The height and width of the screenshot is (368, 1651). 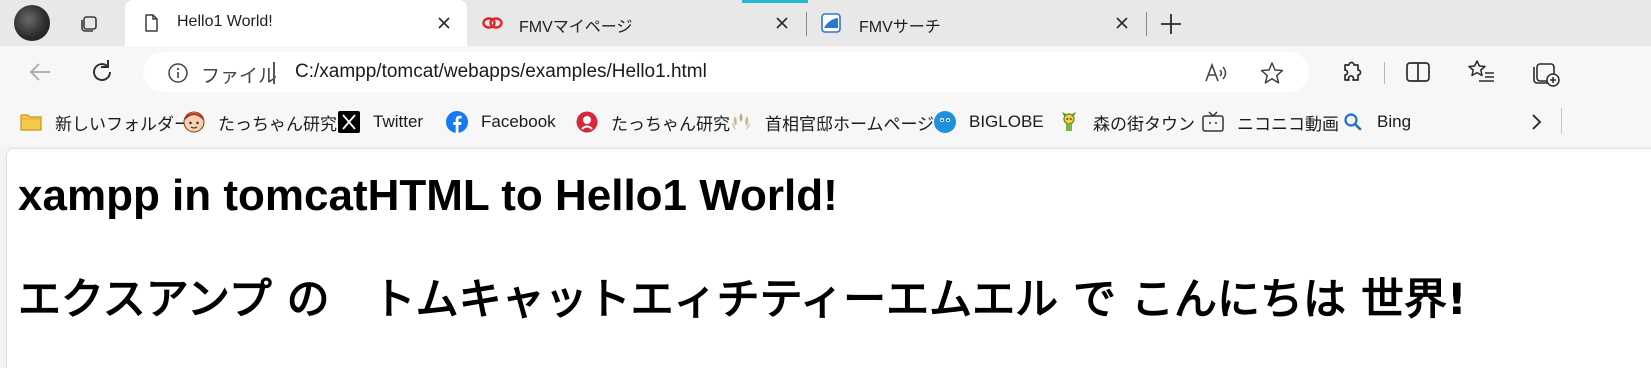 What do you see at coordinates (31, 122) in the screenshot?
I see `folder-icon` at bounding box center [31, 122].